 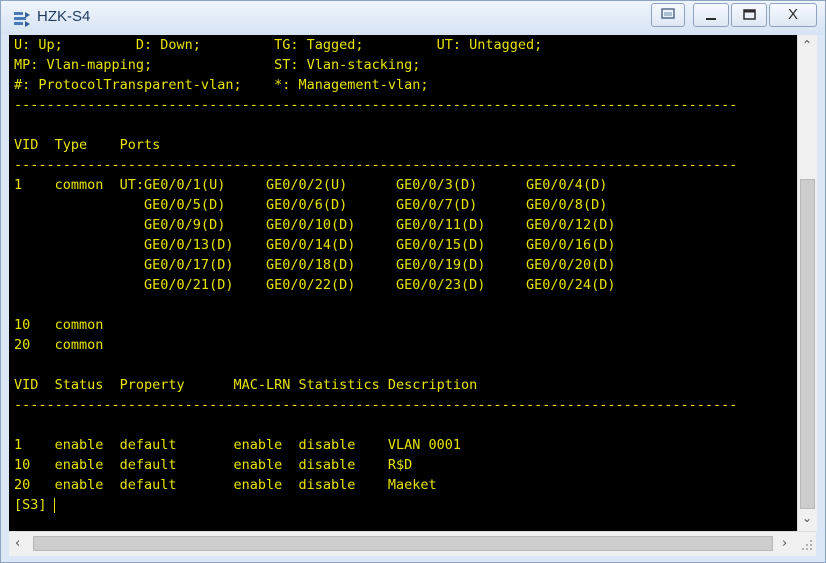 I want to click on horizontal-scroll-thumb, so click(x=403, y=543).